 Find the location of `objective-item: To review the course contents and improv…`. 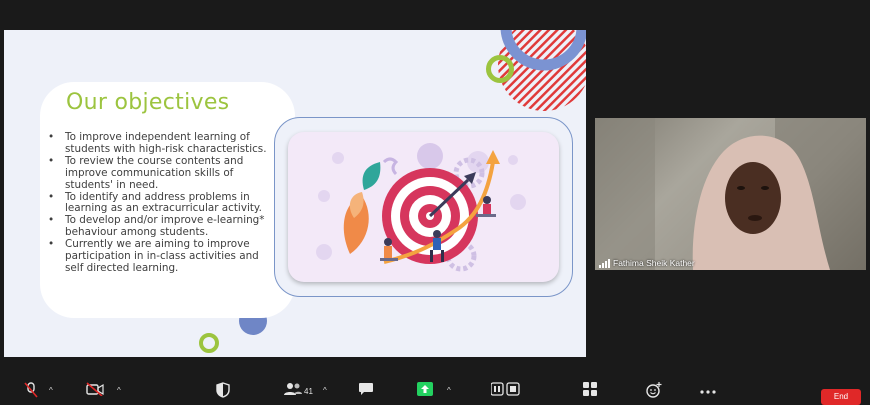

objective-item: To review the course contents and improv… is located at coordinates (163, 173).